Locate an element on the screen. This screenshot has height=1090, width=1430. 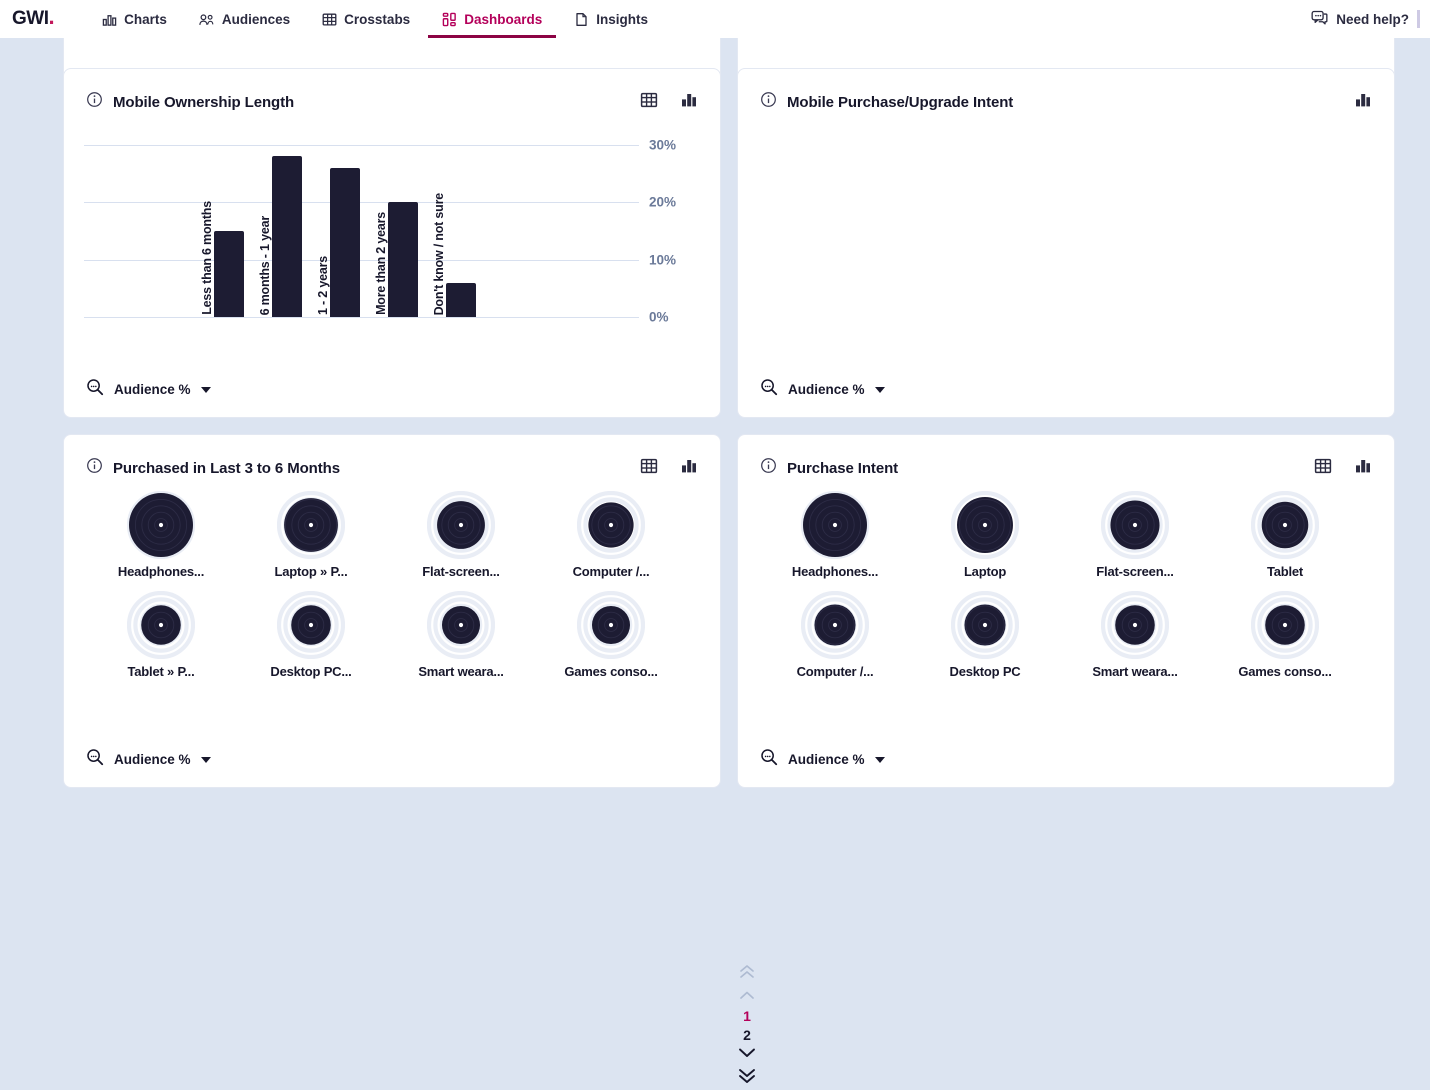
nav-item-insights: Insights is located at coordinates (611, 19).